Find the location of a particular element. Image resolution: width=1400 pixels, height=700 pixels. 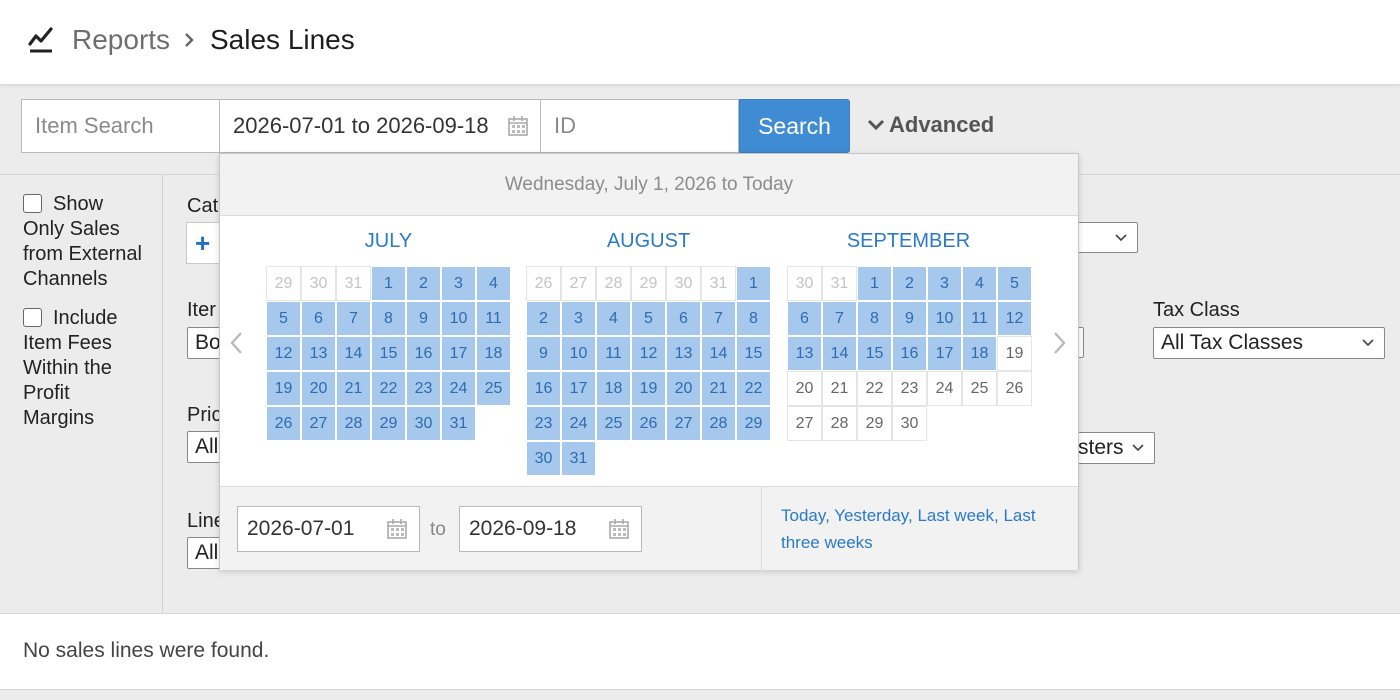

quick-link-today: Today, is located at coordinates (805, 515).